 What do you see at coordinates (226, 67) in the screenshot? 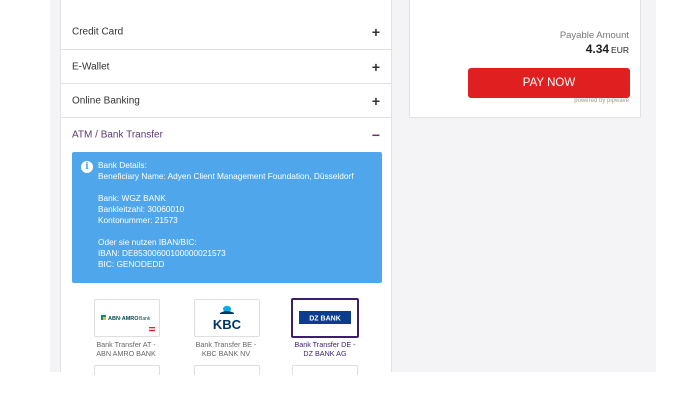
I see `payment-method-e-wallet: E-Wallet +` at bounding box center [226, 67].